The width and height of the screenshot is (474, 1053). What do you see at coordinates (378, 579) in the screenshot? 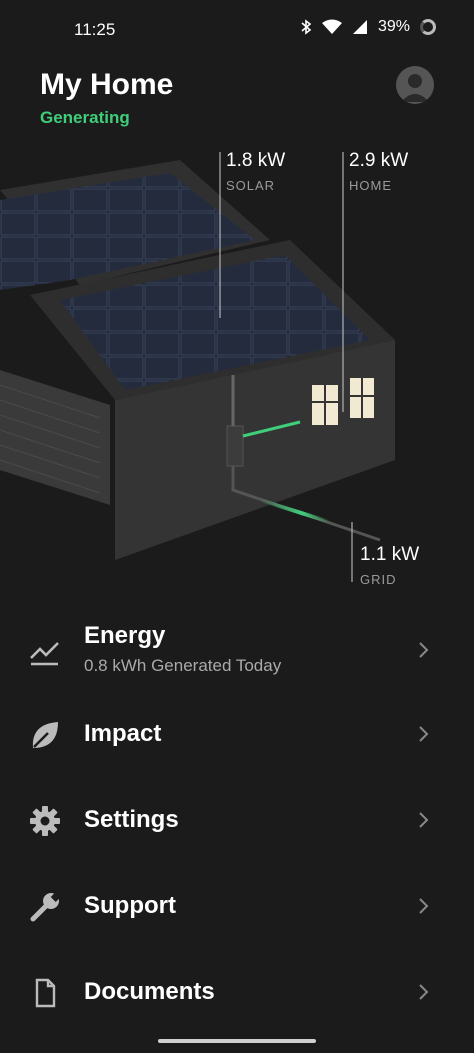
I see `grid-label: GRID` at bounding box center [378, 579].